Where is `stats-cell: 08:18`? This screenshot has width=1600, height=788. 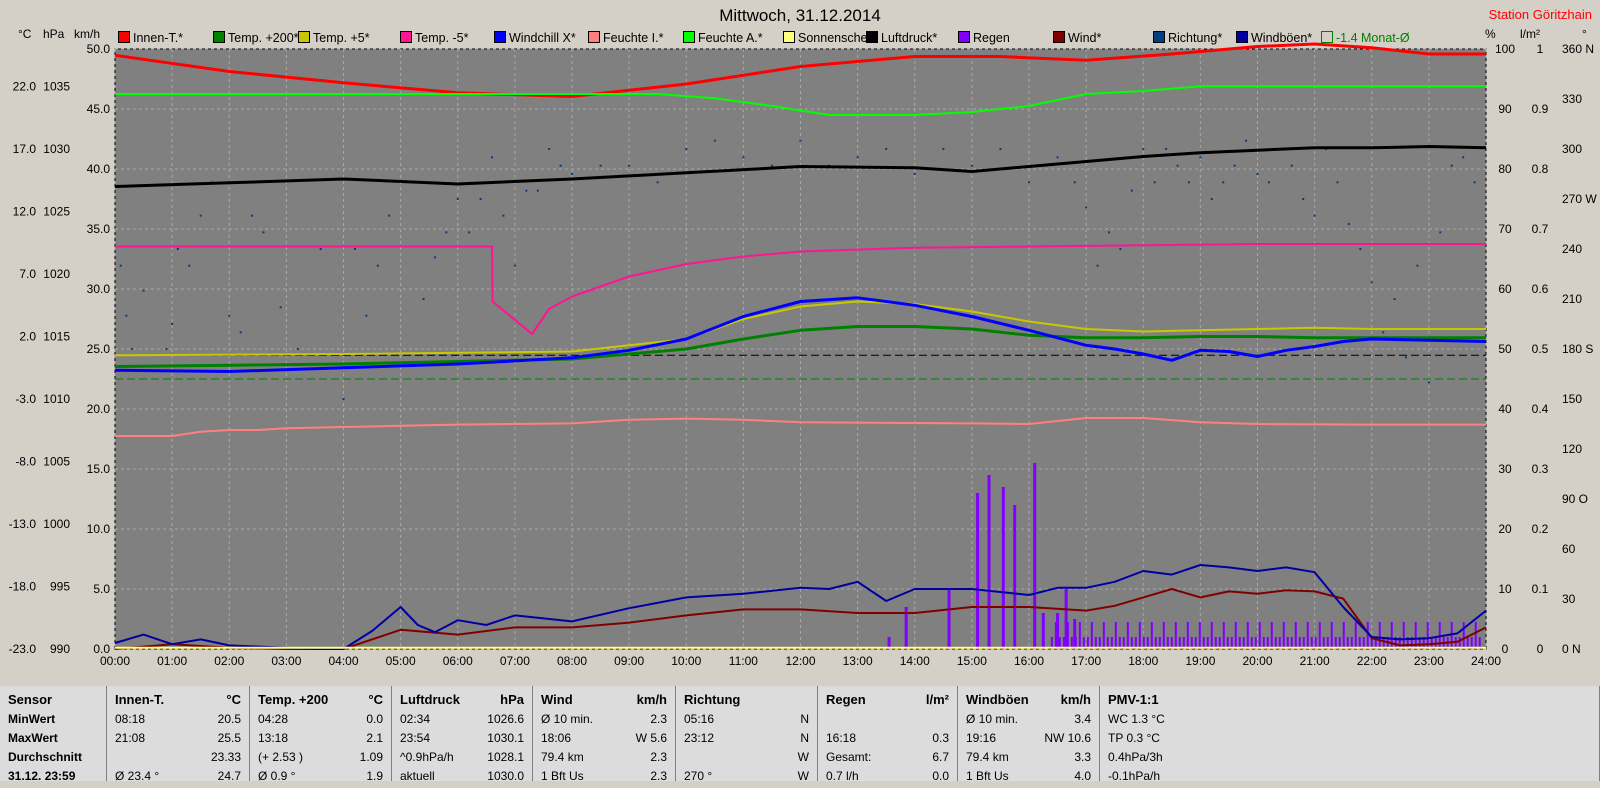 stats-cell: 08:18 is located at coordinates (130, 719).